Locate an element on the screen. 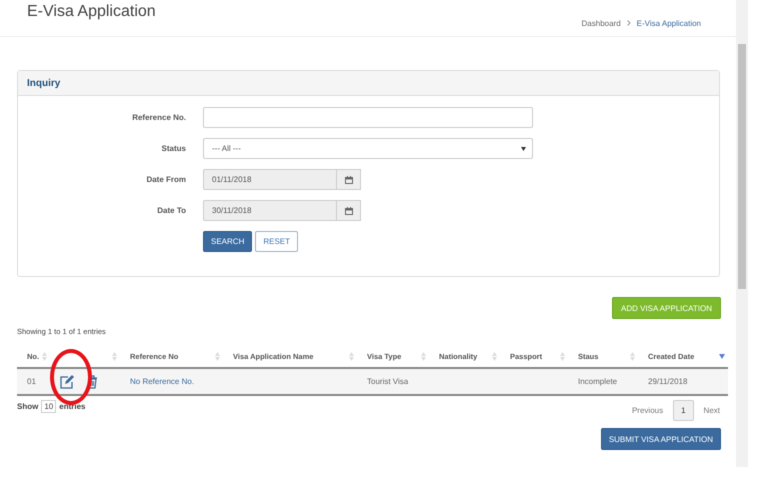 This screenshot has height=485, width=760. caret-icon is located at coordinates (523, 148).